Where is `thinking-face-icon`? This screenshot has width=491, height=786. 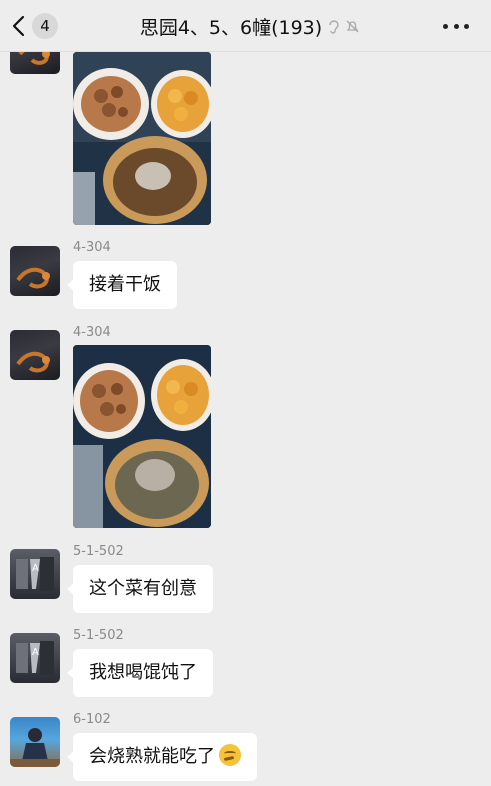 thinking-face-icon is located at coordinates (230, 755).